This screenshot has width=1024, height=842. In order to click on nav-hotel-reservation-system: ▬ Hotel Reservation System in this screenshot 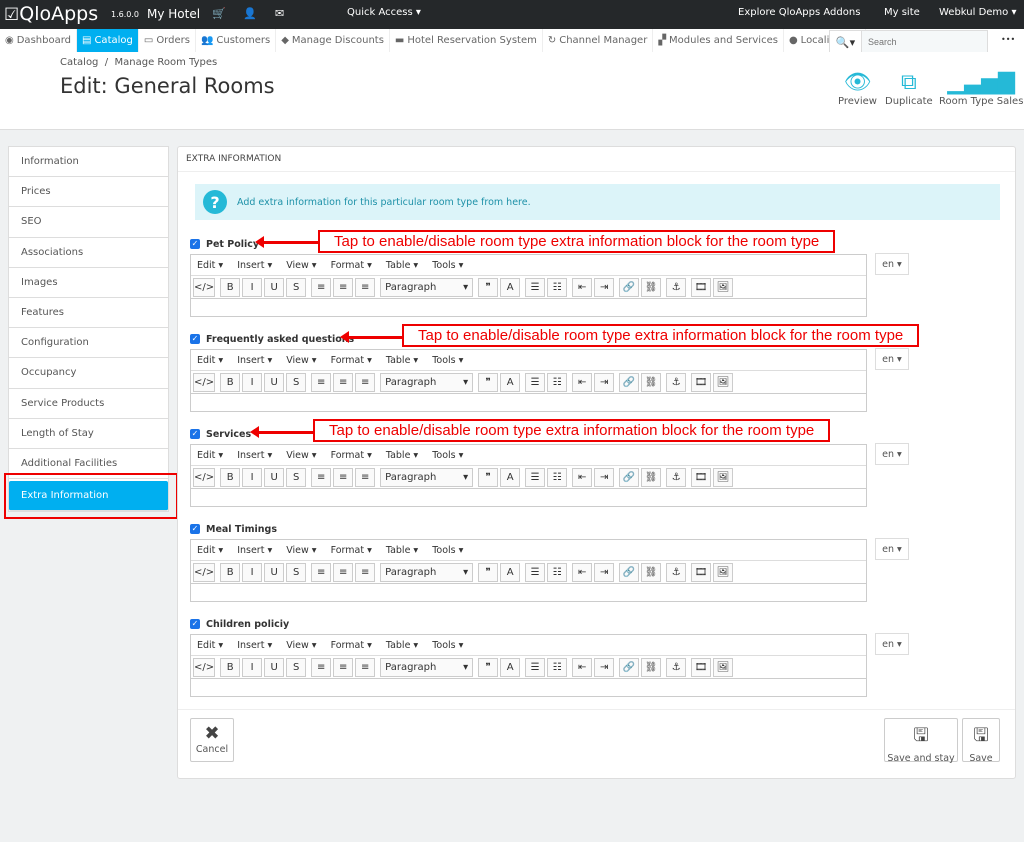, I will do `click(466, 40)`.